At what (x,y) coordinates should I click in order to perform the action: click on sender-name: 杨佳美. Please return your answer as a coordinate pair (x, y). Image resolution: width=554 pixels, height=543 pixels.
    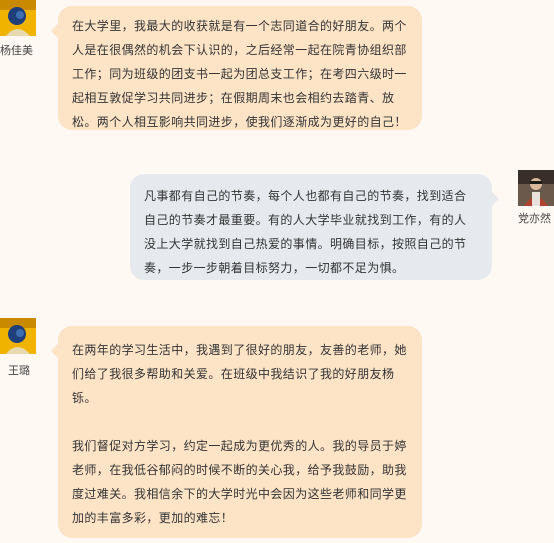
    Looking at the image, I should click on (16, 50).